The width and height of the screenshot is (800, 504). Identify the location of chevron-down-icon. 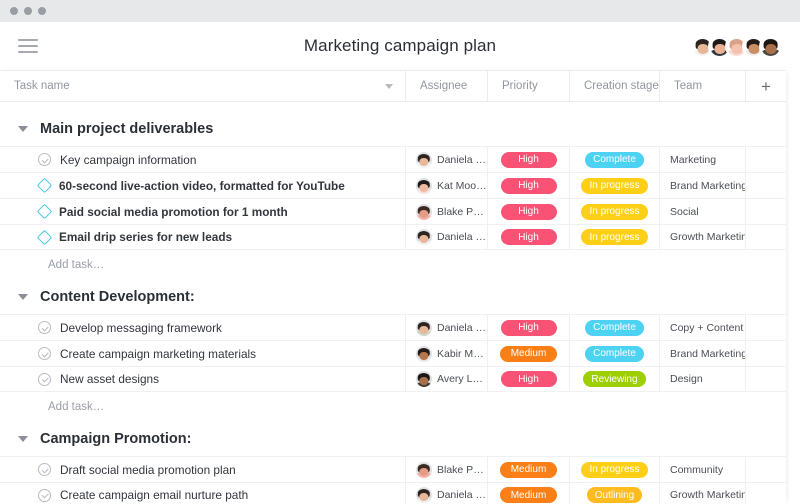
(389, 86).